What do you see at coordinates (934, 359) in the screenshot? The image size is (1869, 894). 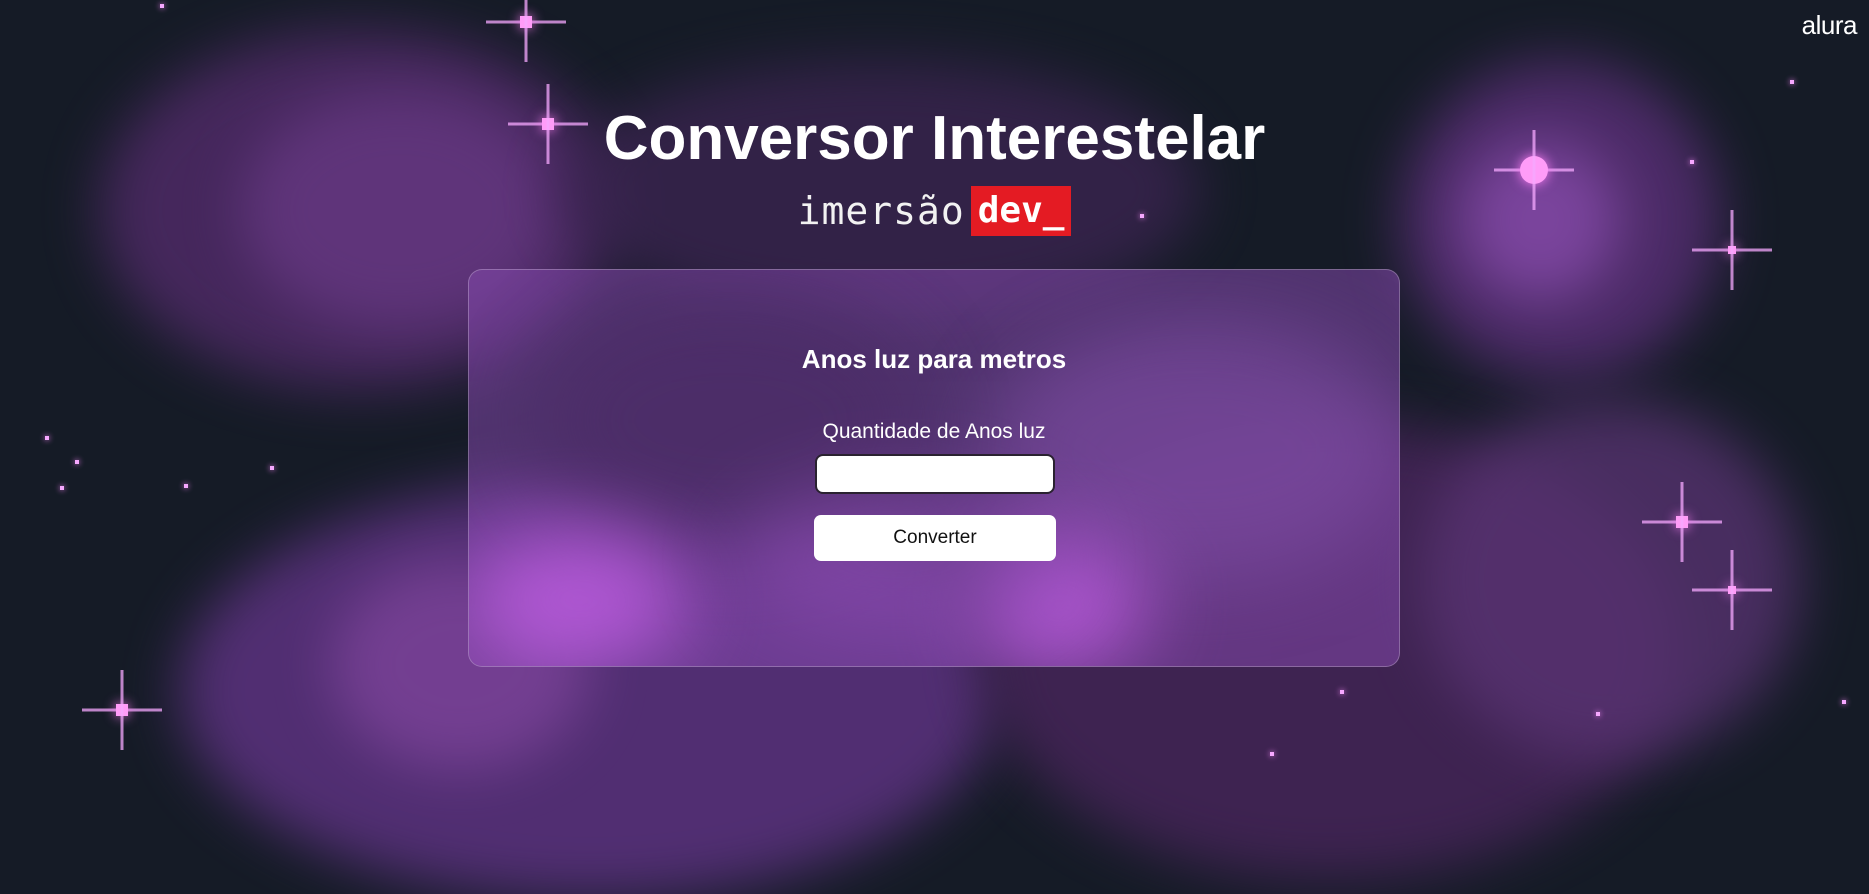 I see `card-title: Anos luz para metros` at bounding box center [934, 359].